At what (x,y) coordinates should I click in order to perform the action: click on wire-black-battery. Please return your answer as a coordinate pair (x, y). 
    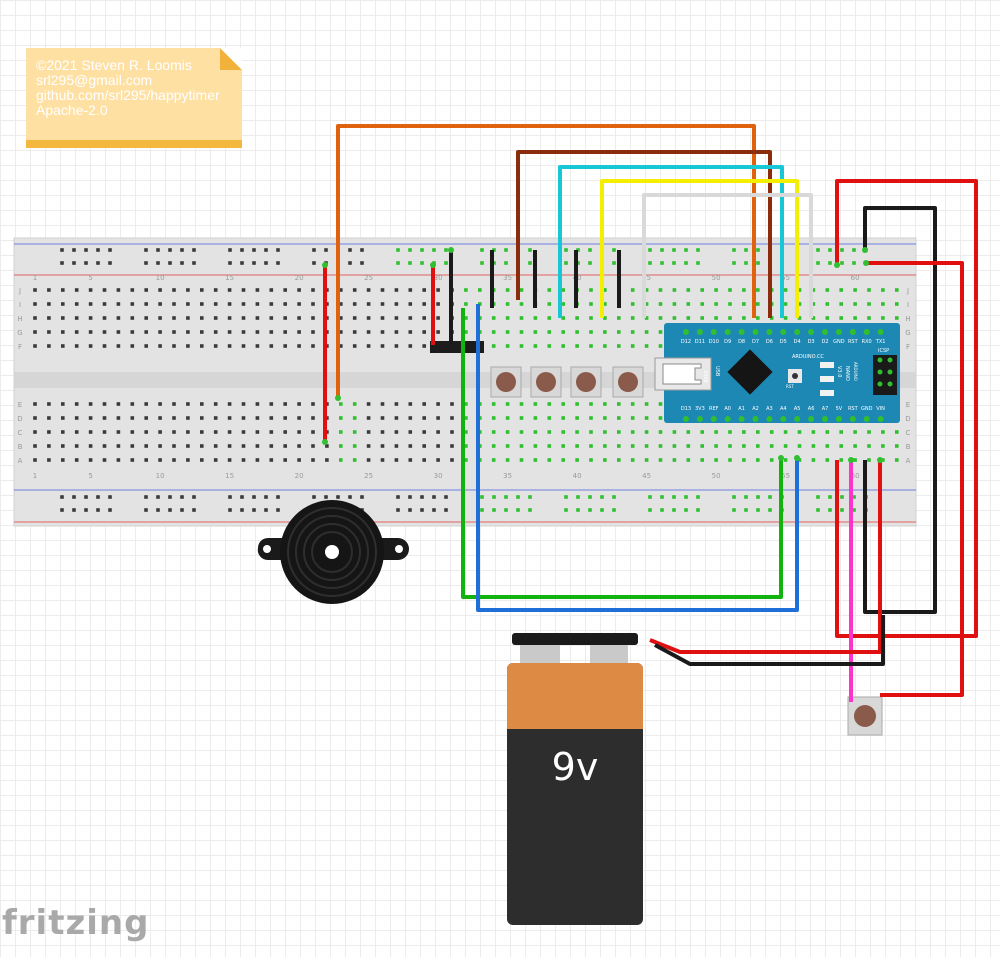
    Looking at the image, I should click on (769, 640).